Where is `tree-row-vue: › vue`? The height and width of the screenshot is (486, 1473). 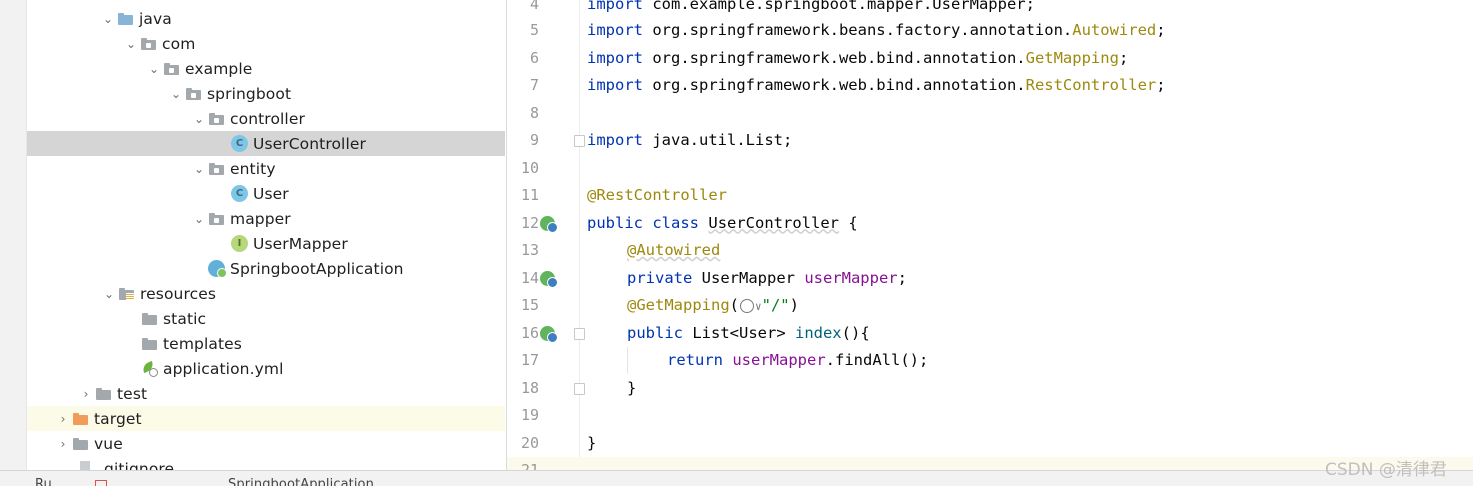 tree-row-vue: › vue is located at coordinates (266, 443).